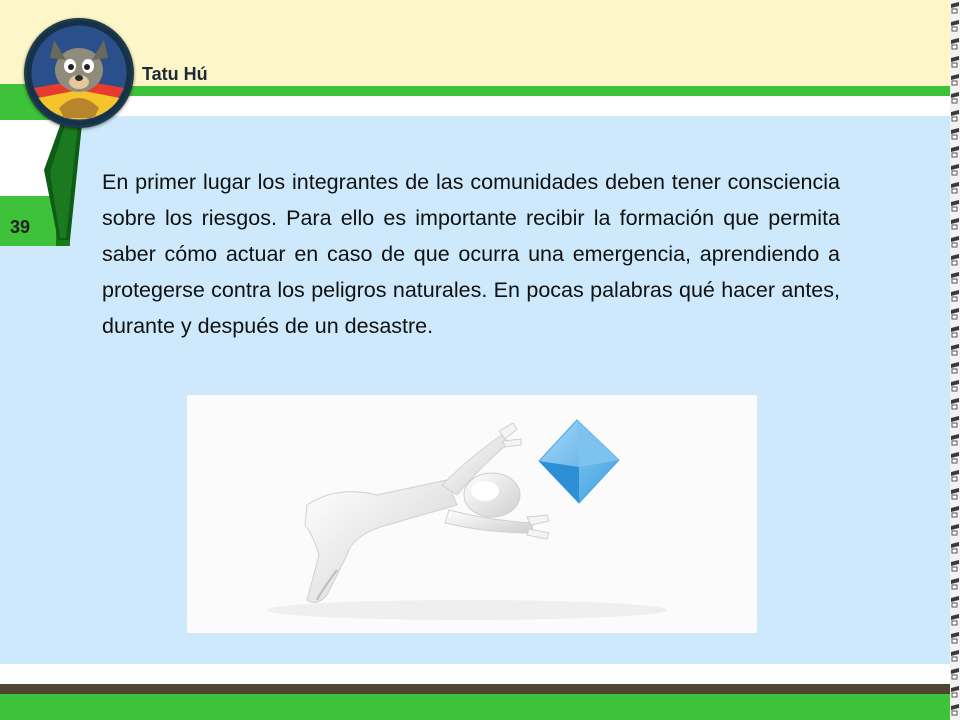 This screenshot has height=720, width=960. Describe the element at coordinates (475, 707) in the screenshot. I see `footer-green-band` at that location.